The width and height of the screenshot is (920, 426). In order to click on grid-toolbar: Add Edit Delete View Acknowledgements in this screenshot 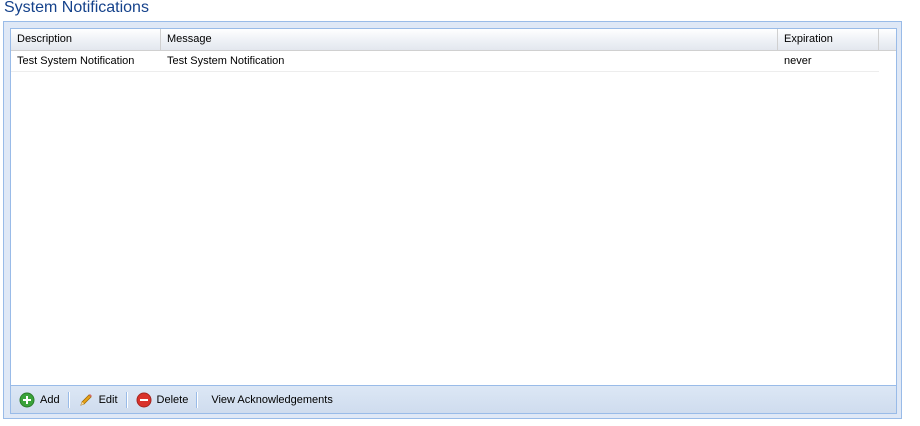, I will do `click(453, 400)`.